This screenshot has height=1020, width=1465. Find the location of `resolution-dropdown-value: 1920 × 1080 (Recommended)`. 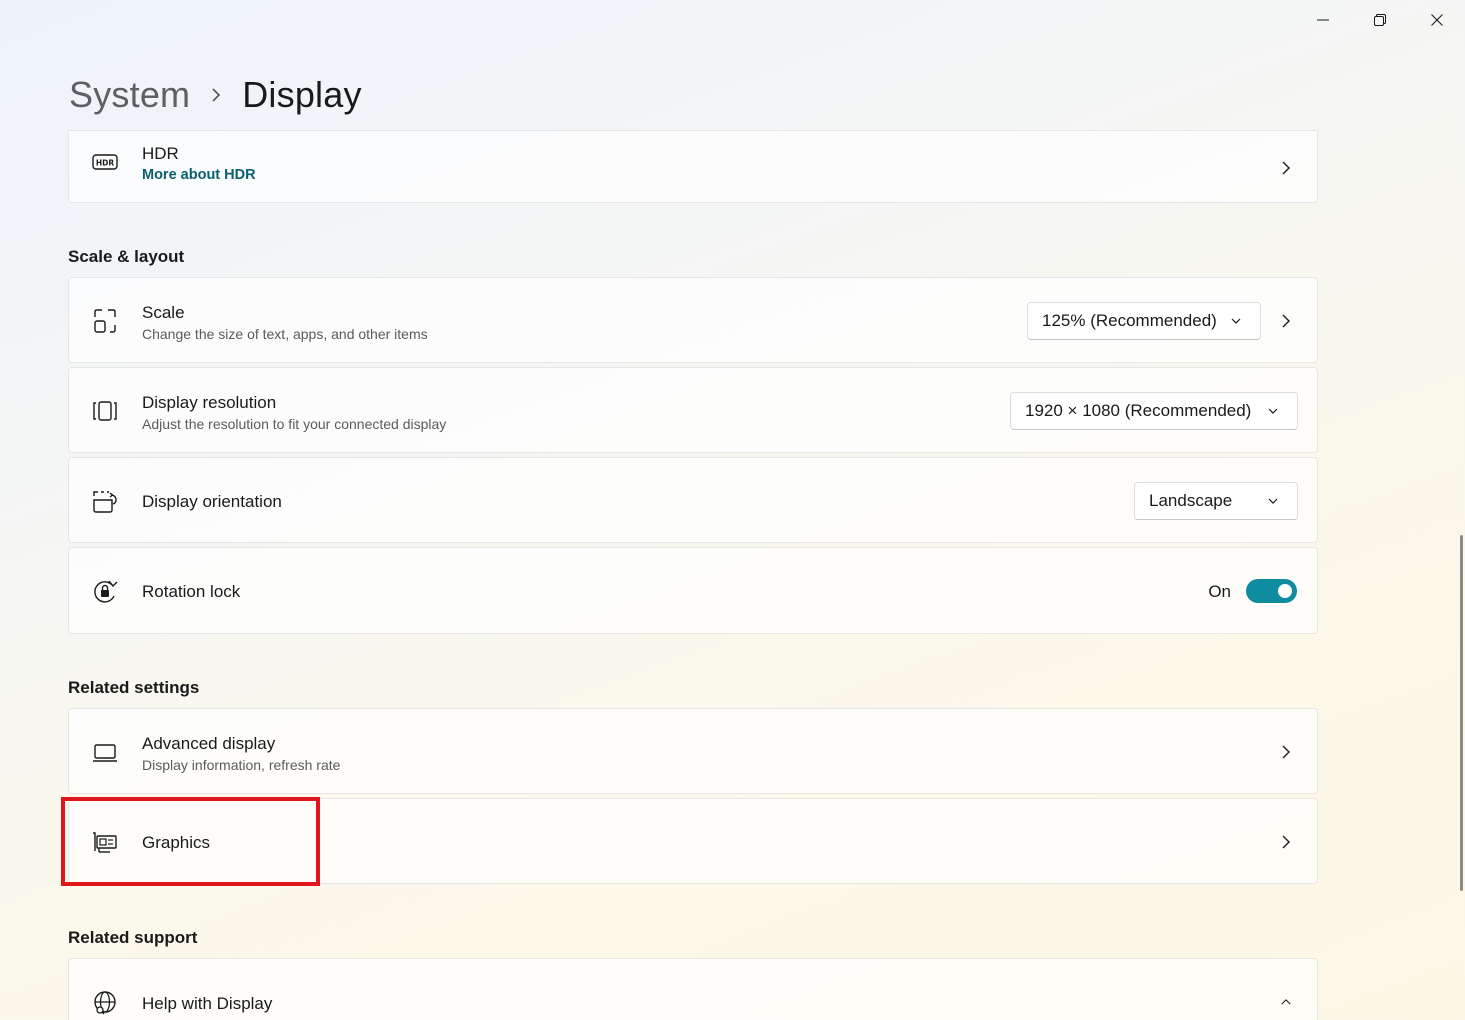

resolution-dropdown-value: 1920 × 1080 (Recommended) is located at coordinates (1138, 410).